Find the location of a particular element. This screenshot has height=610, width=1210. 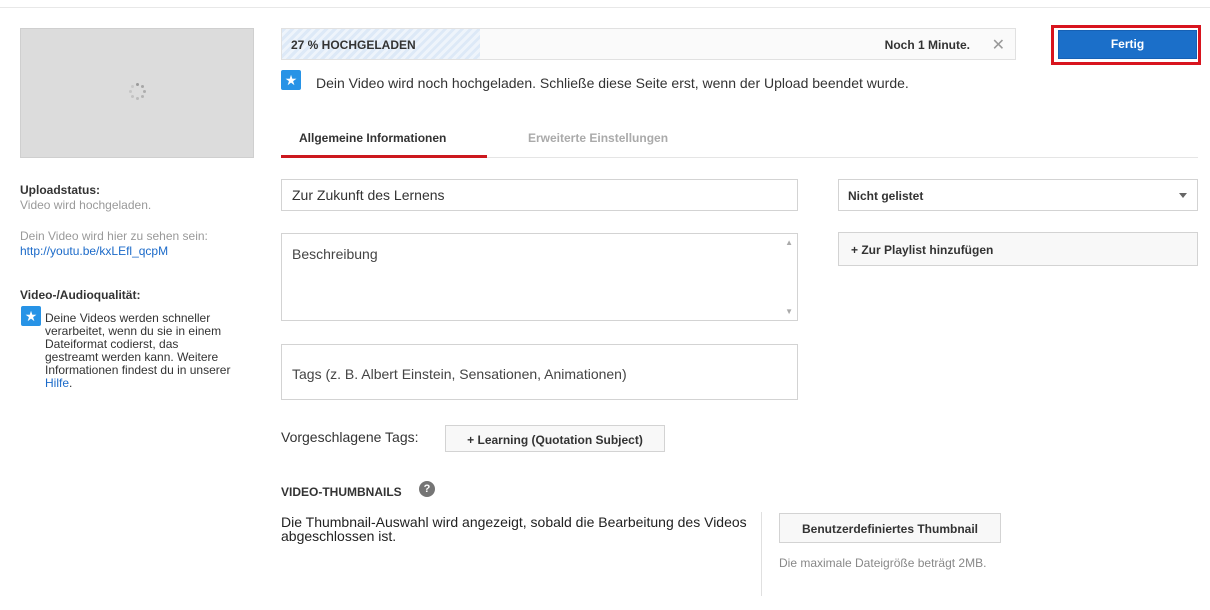

video-link: http://youtu.be/kxLEfl_qcpM is located at coordinates (94, 251).